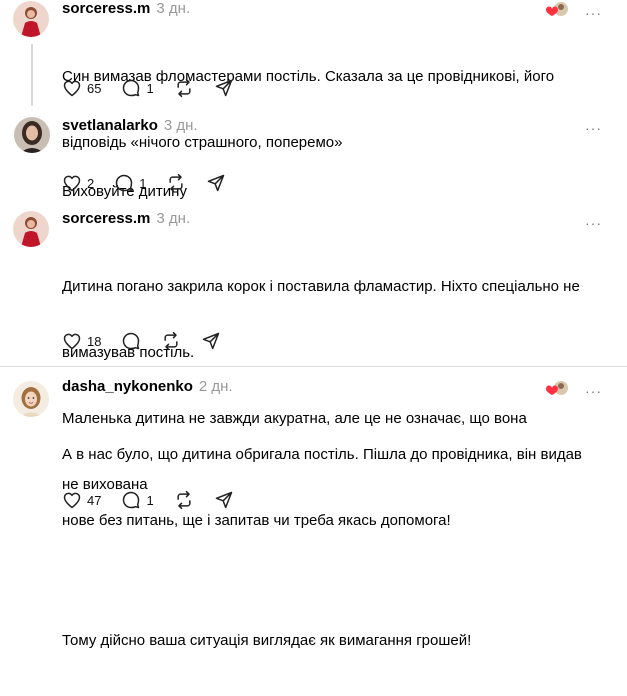  What do you see at coordinates (322, 581) in the screenshot?
I see `text-line` at bounding box center [322, 581].